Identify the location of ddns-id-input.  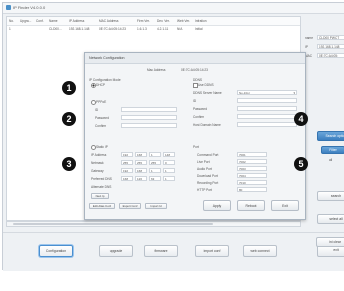
(267, 100).